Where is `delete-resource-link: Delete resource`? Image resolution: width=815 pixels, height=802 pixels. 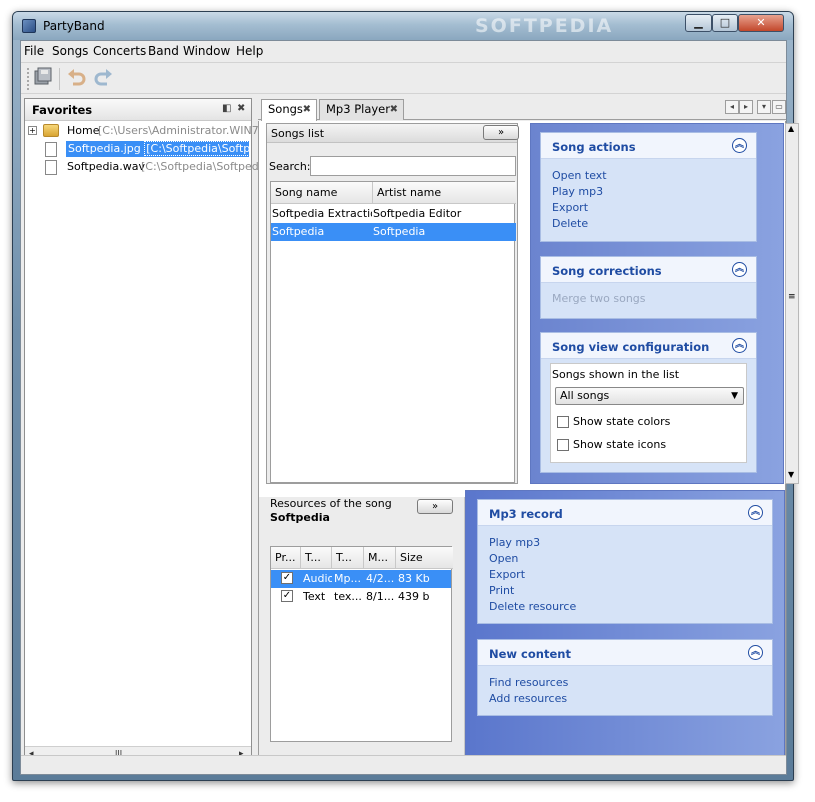 delete-resource-link: Delete resource is located at coordinates (532, 606).